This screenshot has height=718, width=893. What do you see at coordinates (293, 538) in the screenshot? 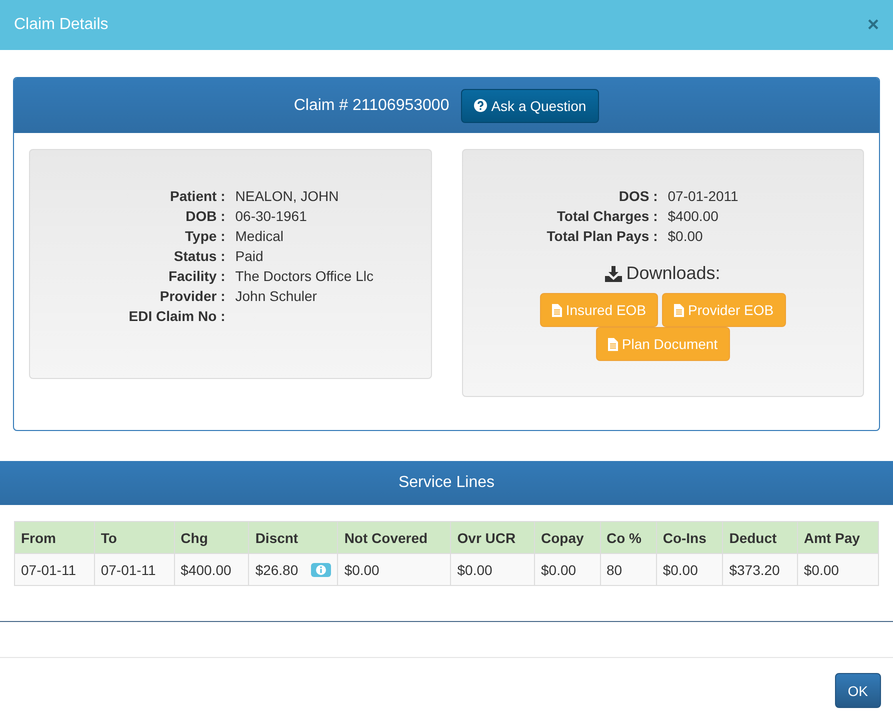
I see `column-header: Discnt` at bounding box center [293, 538].